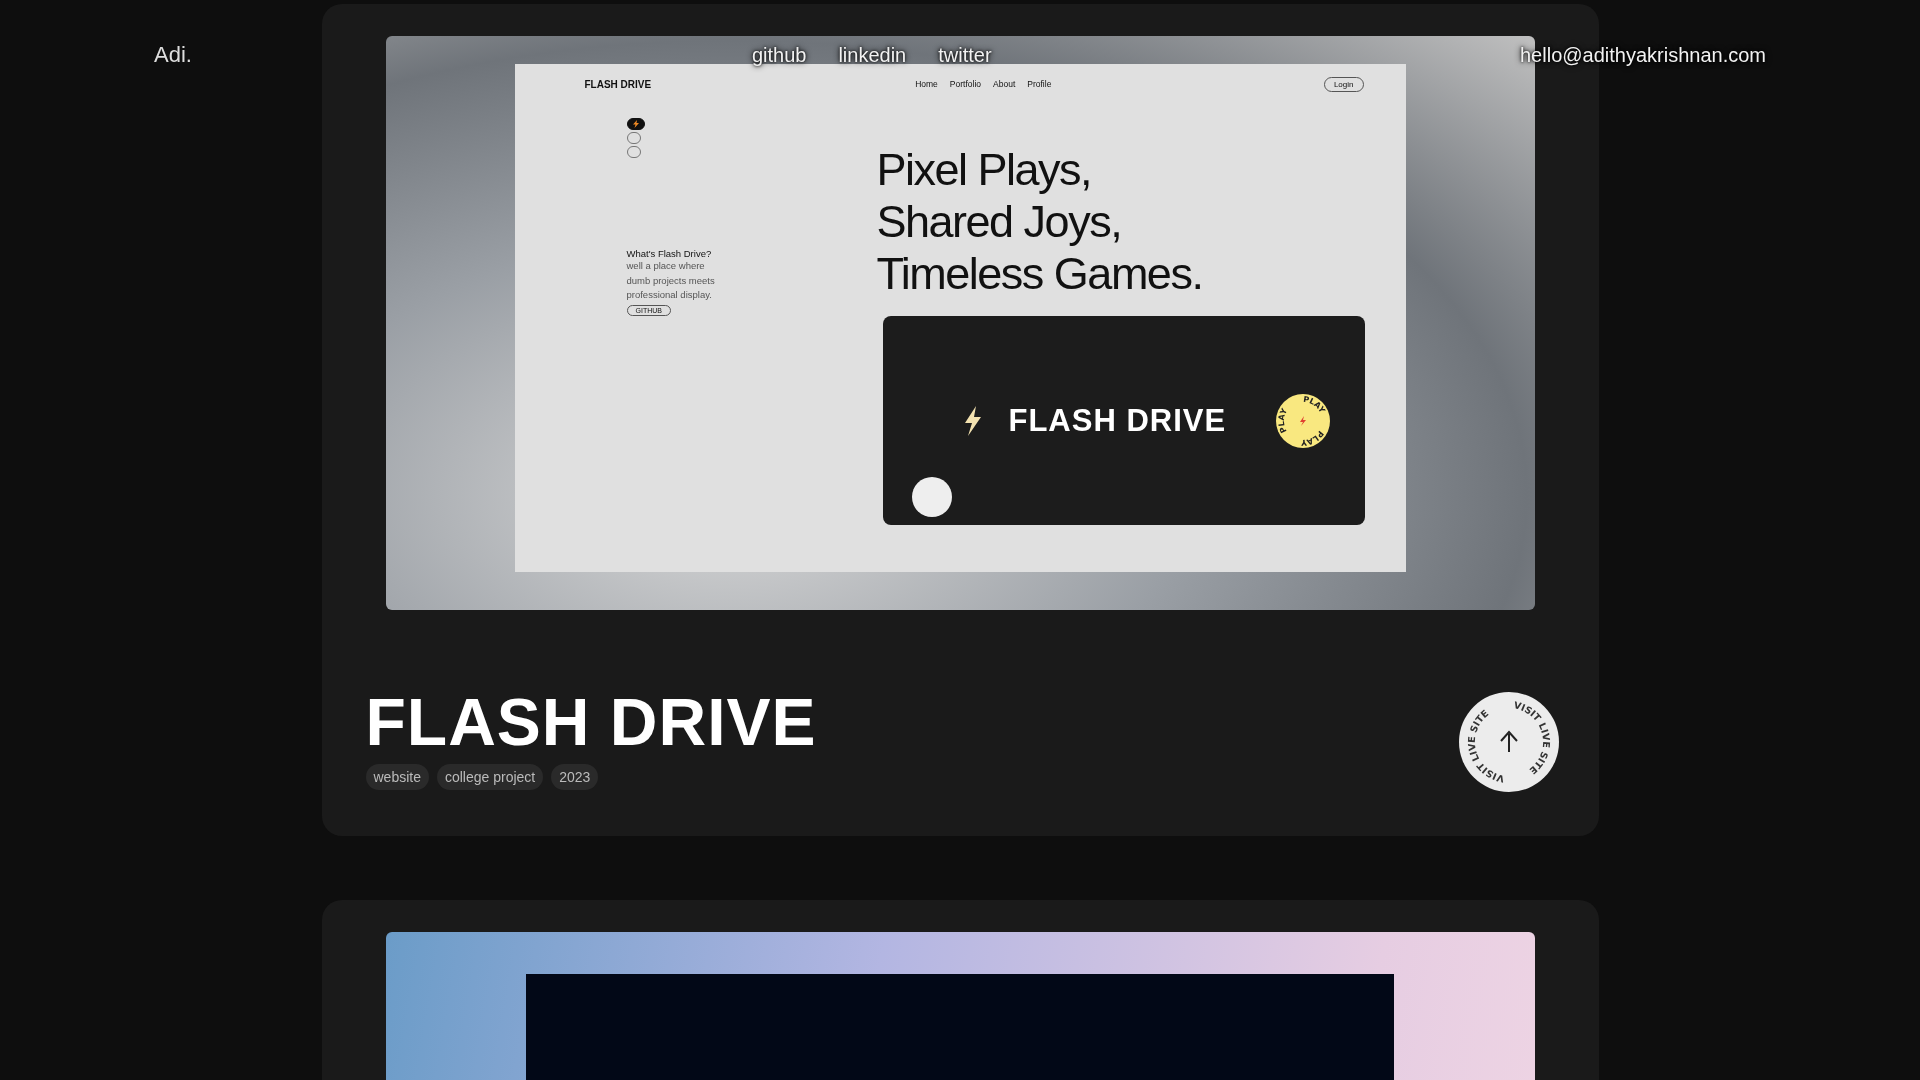 This screenshot has height=1080, width=1920. What do you see at coordinates (618, 84) in the screenshot?
I see `site-logo-text: FLASH DRIVE` at bounding box center [618, 84].